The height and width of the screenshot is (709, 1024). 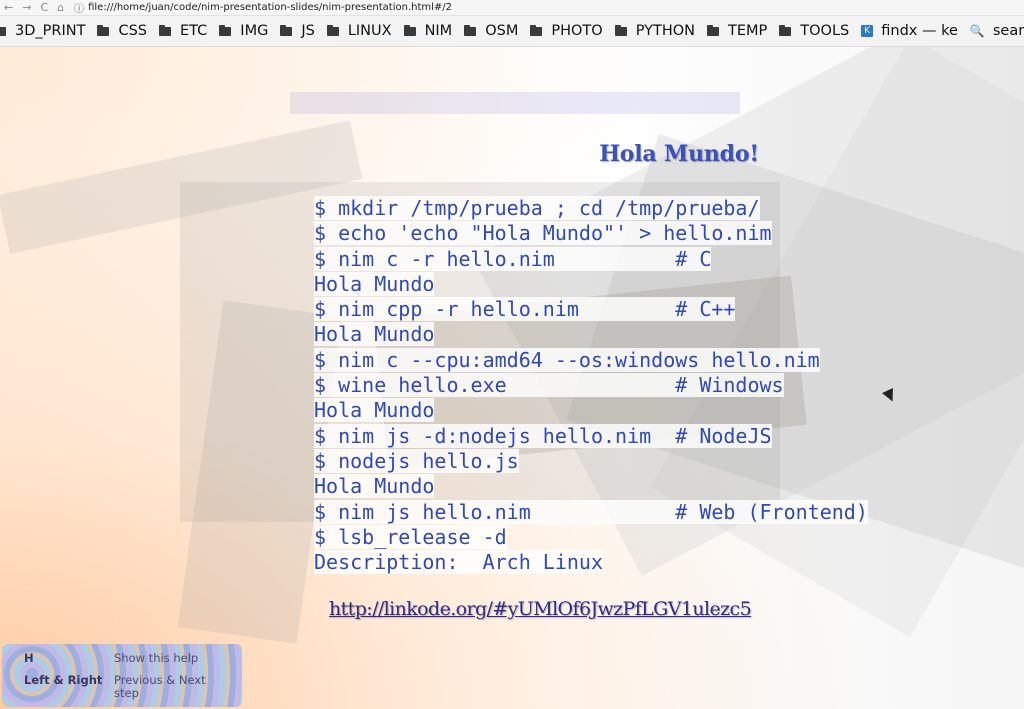 I want to click on bookmark-folder: IMG, so click(x=243, y=31).